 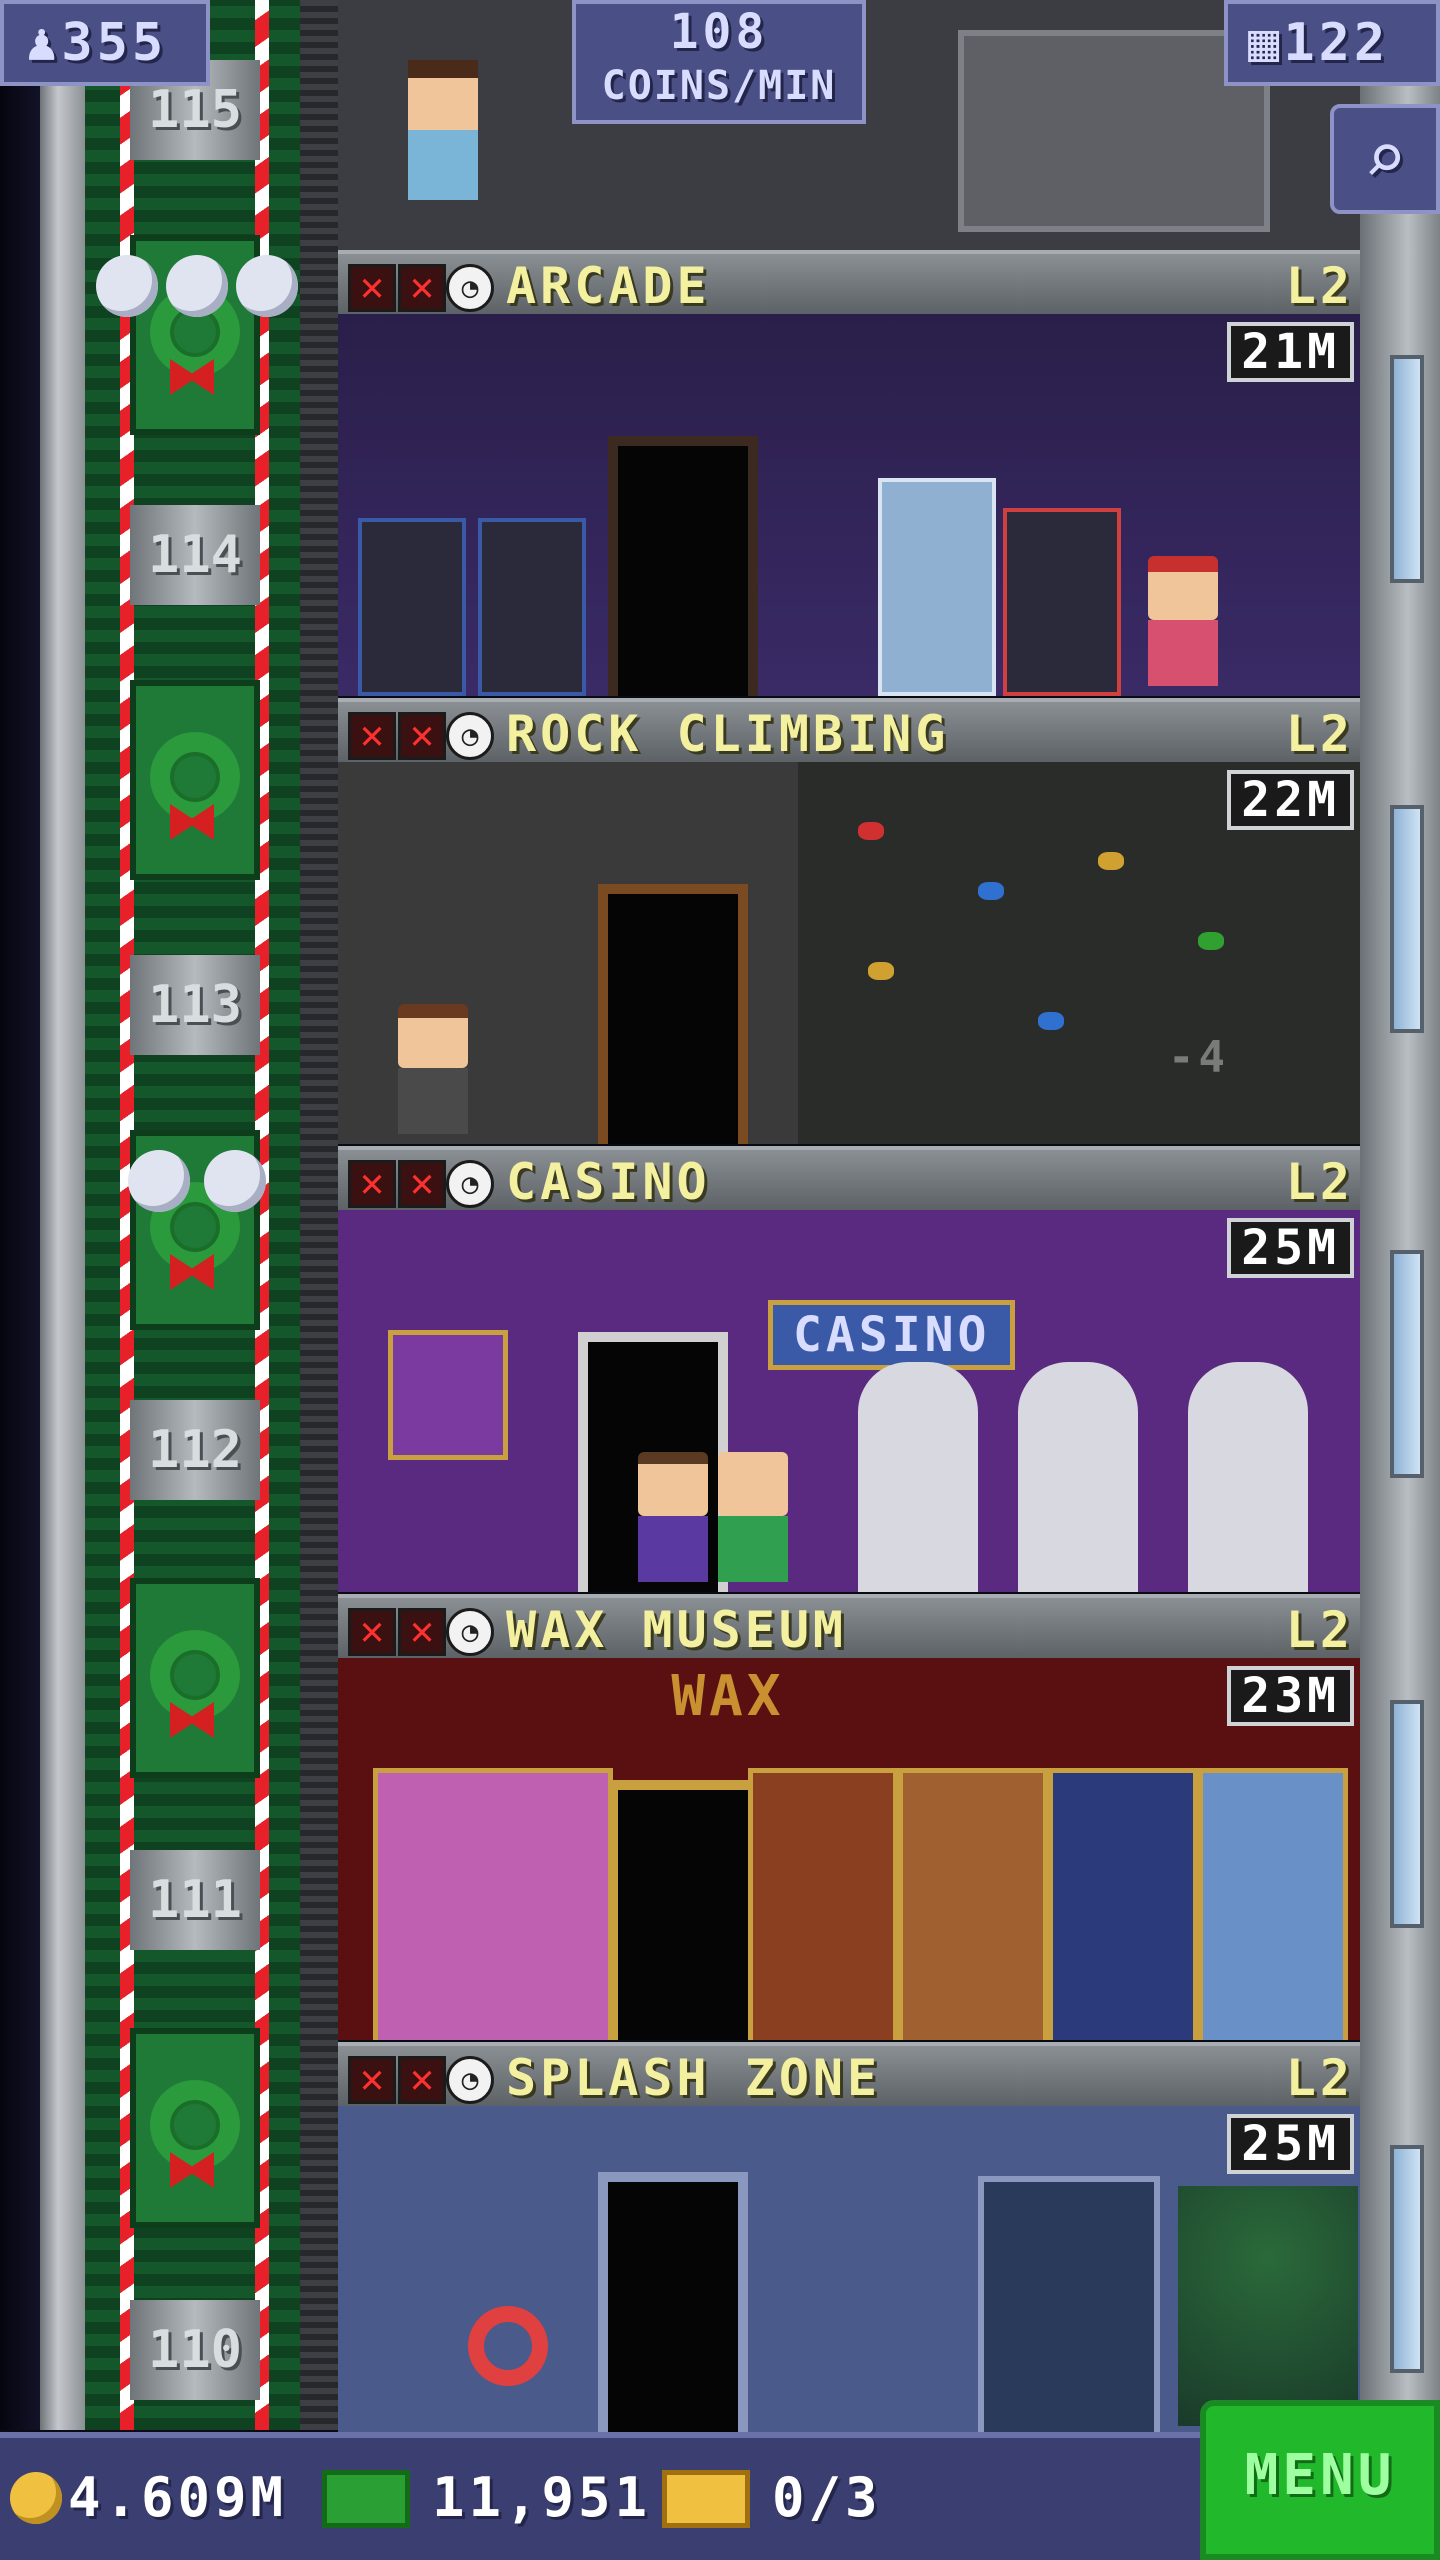 I want to click on coin-icon, so click(x=36, y=2498).